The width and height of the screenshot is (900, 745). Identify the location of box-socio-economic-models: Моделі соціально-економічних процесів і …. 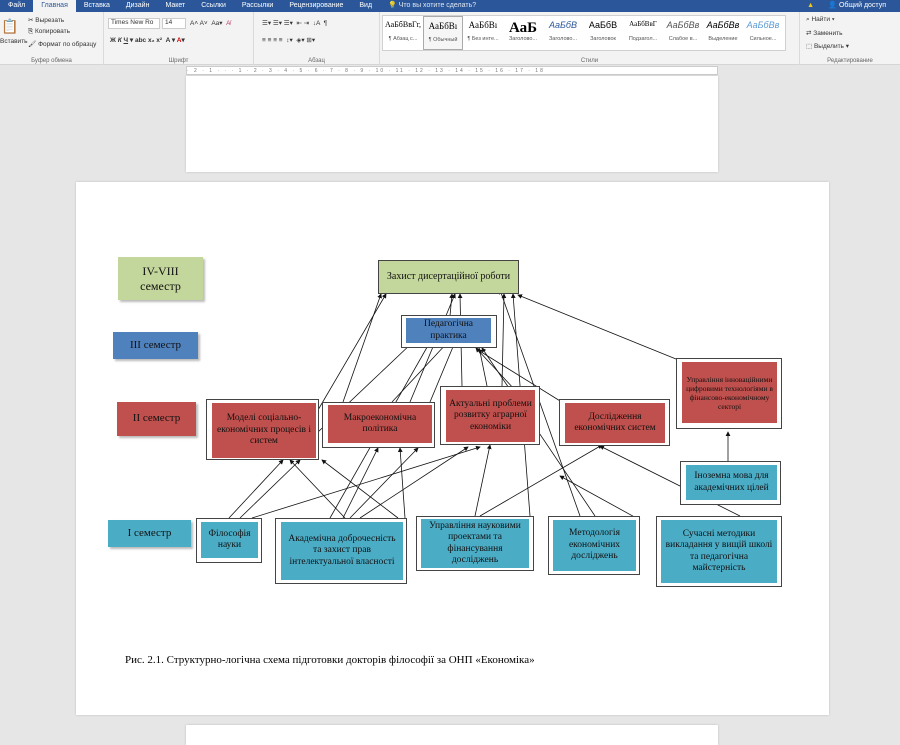
(264, 430).